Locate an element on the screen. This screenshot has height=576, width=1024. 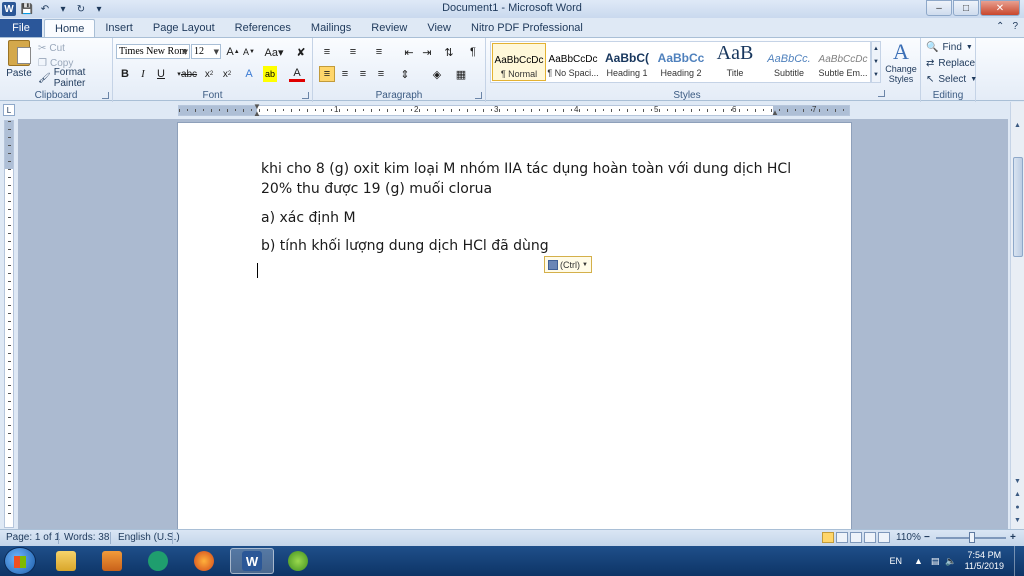
ribbon-minimize-icon: ⌃ is located at coordinates (1000, 26).